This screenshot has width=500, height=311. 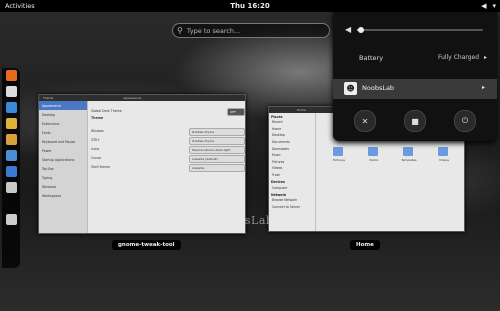 I want to click on watermark: NoobsLab.com, so click(x=258, y=220).